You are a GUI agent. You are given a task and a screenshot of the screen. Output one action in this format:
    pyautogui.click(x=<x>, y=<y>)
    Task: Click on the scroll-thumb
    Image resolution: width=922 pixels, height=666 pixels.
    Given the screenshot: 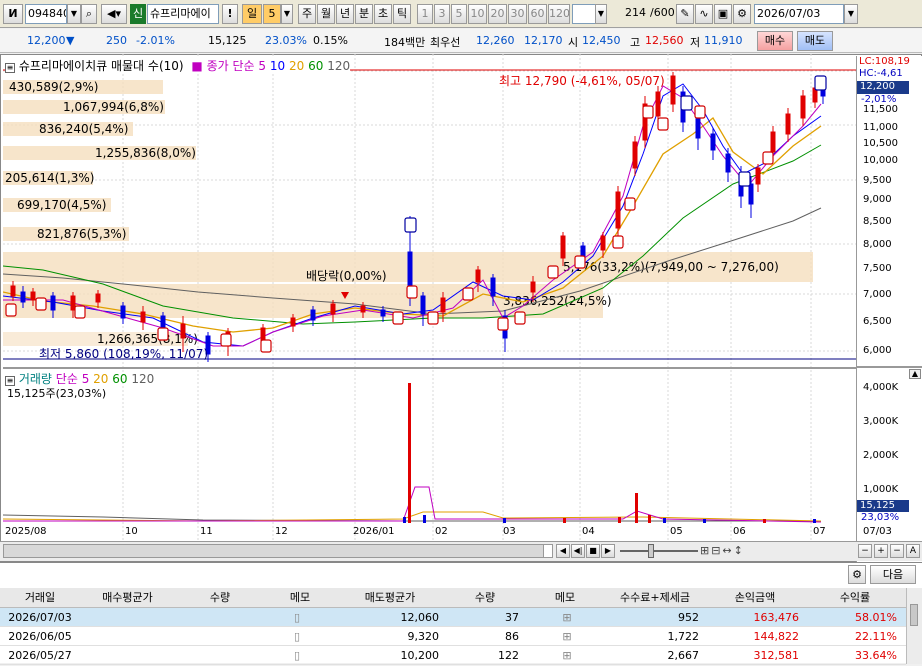 What is the action you would take?
    pyautogui.click(x=274, y=551)
    